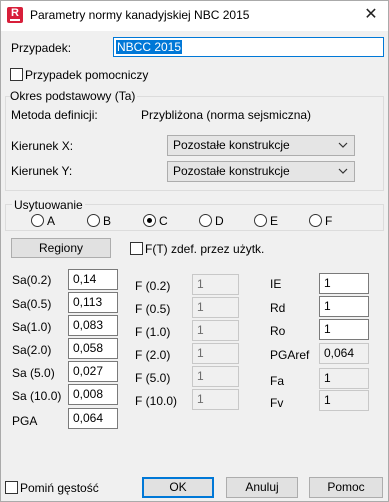 The image size is (389, 502). I want to click on window-title: Parametry normy kanadyjskiej NBC 2015, so click(140, 15).